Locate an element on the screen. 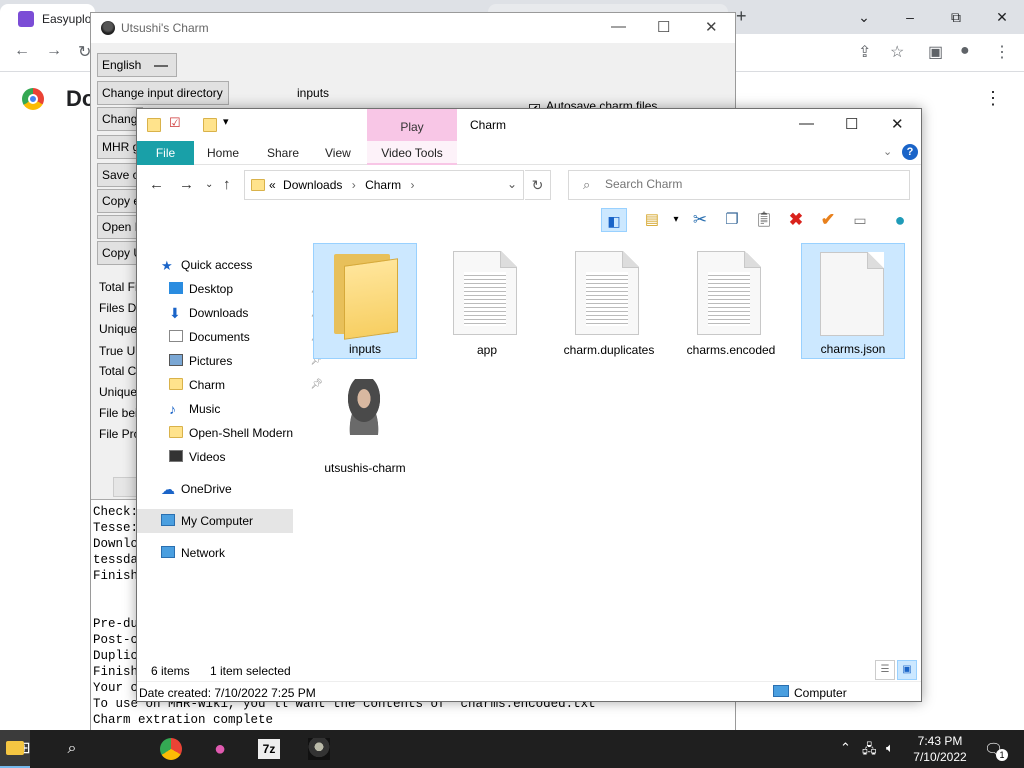 The height and width of the screenshot is (768, 1024). nav-onedrive: ☁ OneDrive is located at coordinates (240, 489).